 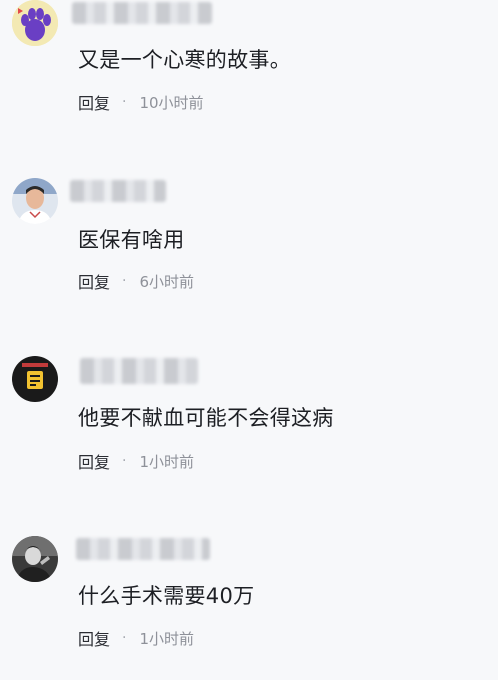 I want to click on badge-icon, so click(x=35, y=379).